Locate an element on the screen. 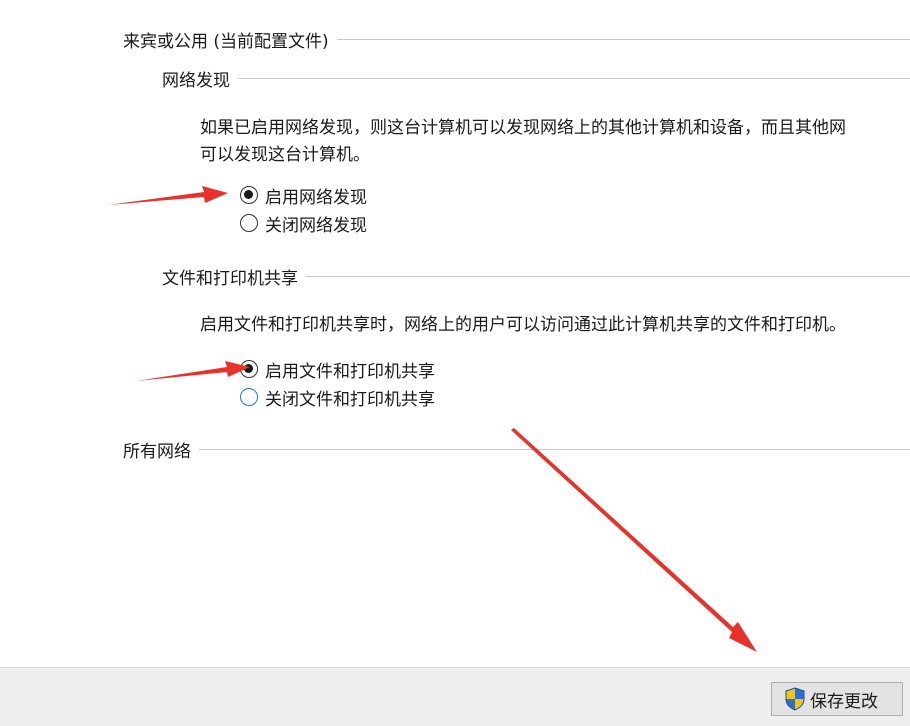 This screenshot has width=910, height=726. file-printer-sharing-header: 文件和打印机共享 is located at coordinates (536, 276).